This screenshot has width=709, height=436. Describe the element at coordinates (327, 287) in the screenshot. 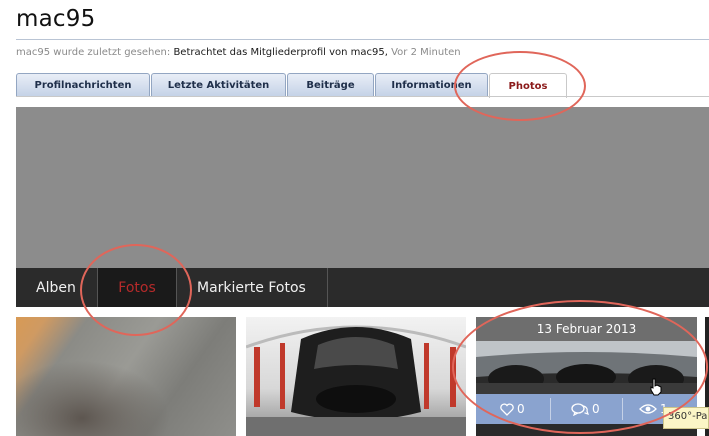

I see `subnav-divider` at that location.